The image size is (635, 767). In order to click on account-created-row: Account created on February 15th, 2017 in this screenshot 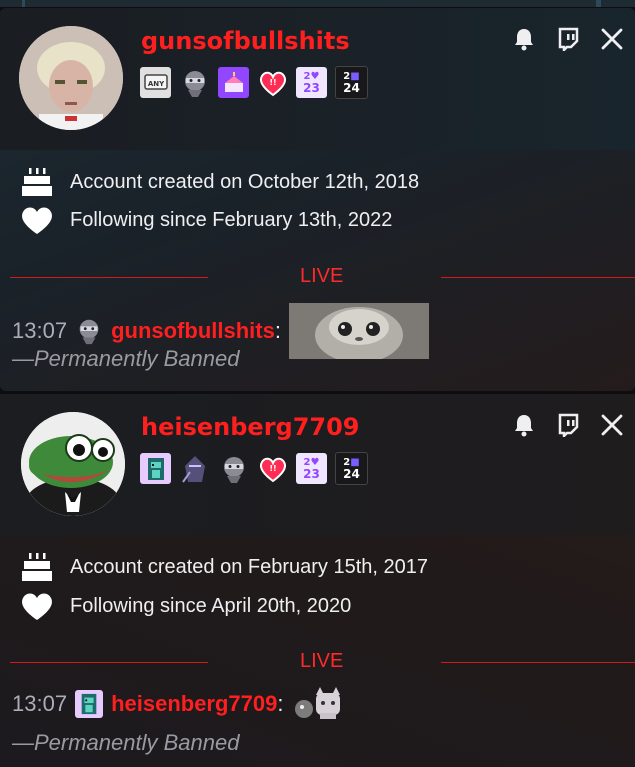, I will do `click(222, 567)`.